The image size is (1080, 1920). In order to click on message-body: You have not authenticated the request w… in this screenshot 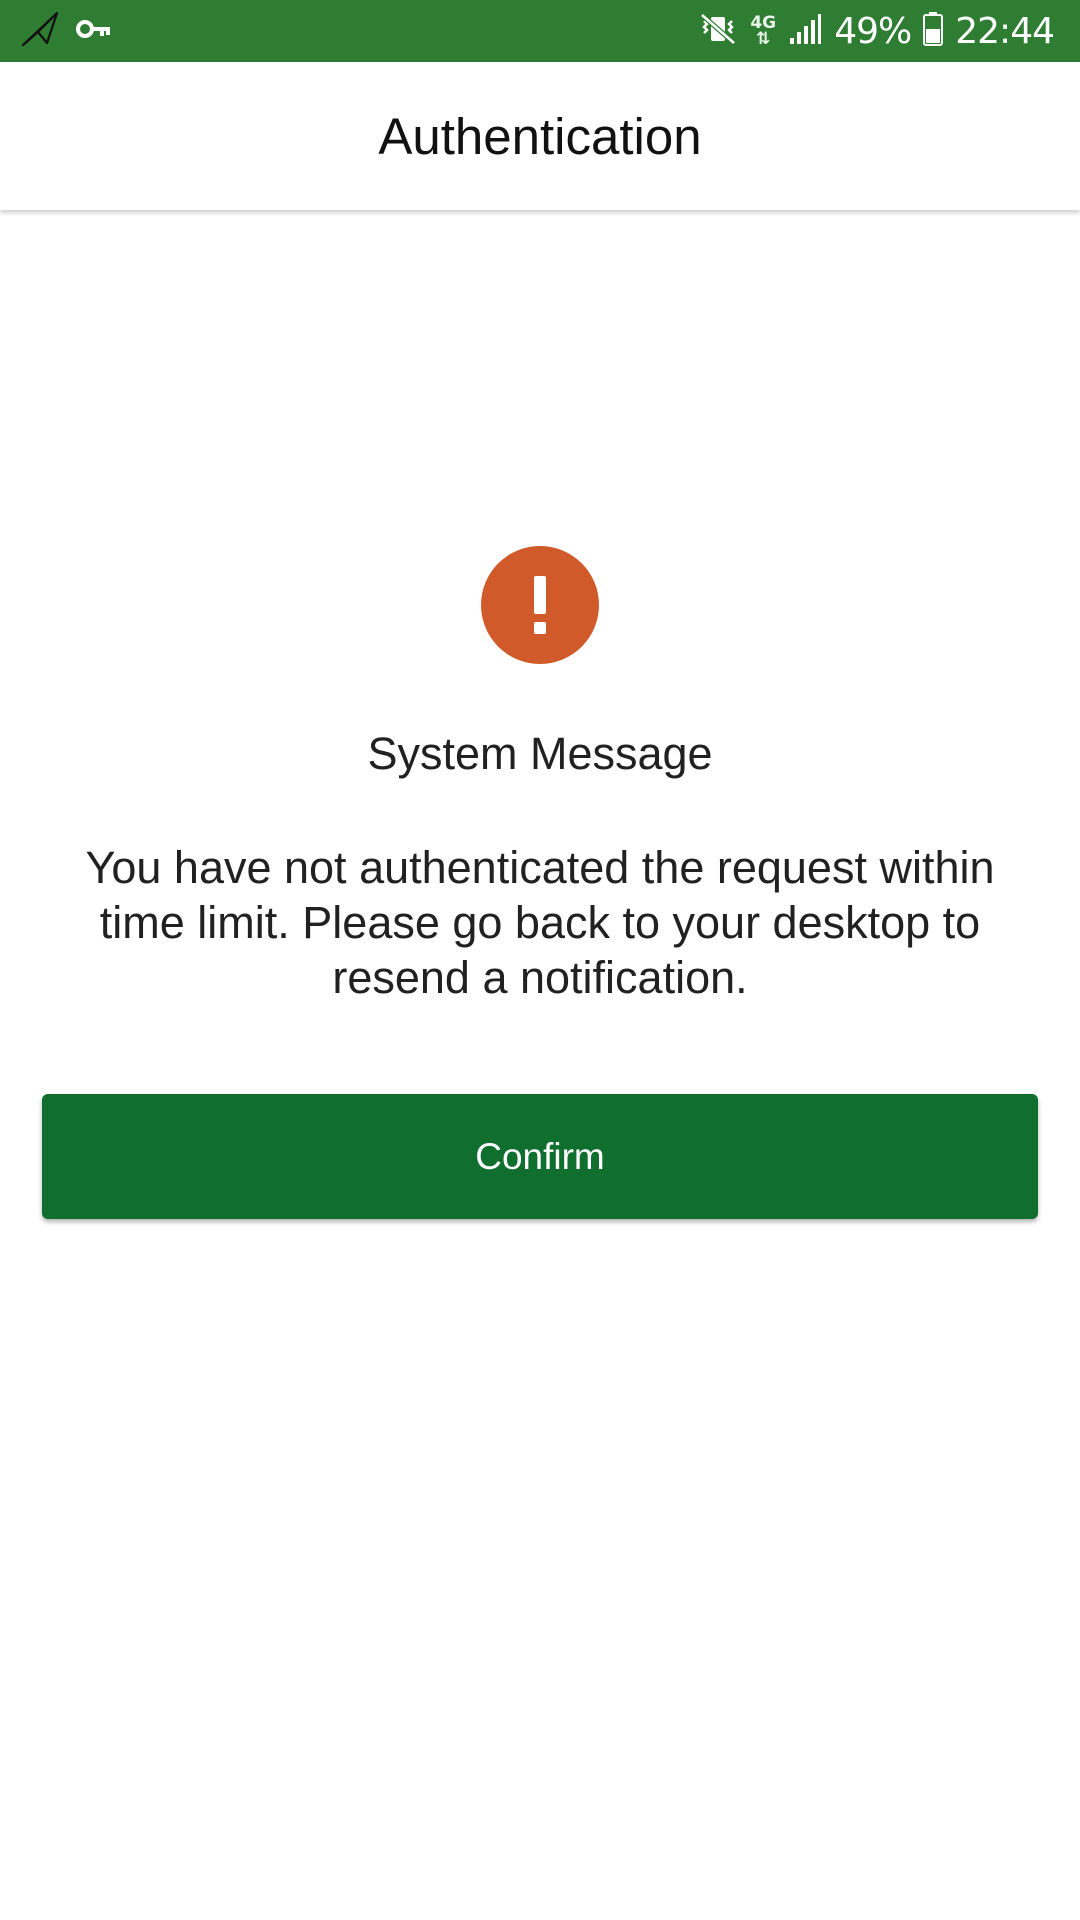, I will do `click(540, 922)`.